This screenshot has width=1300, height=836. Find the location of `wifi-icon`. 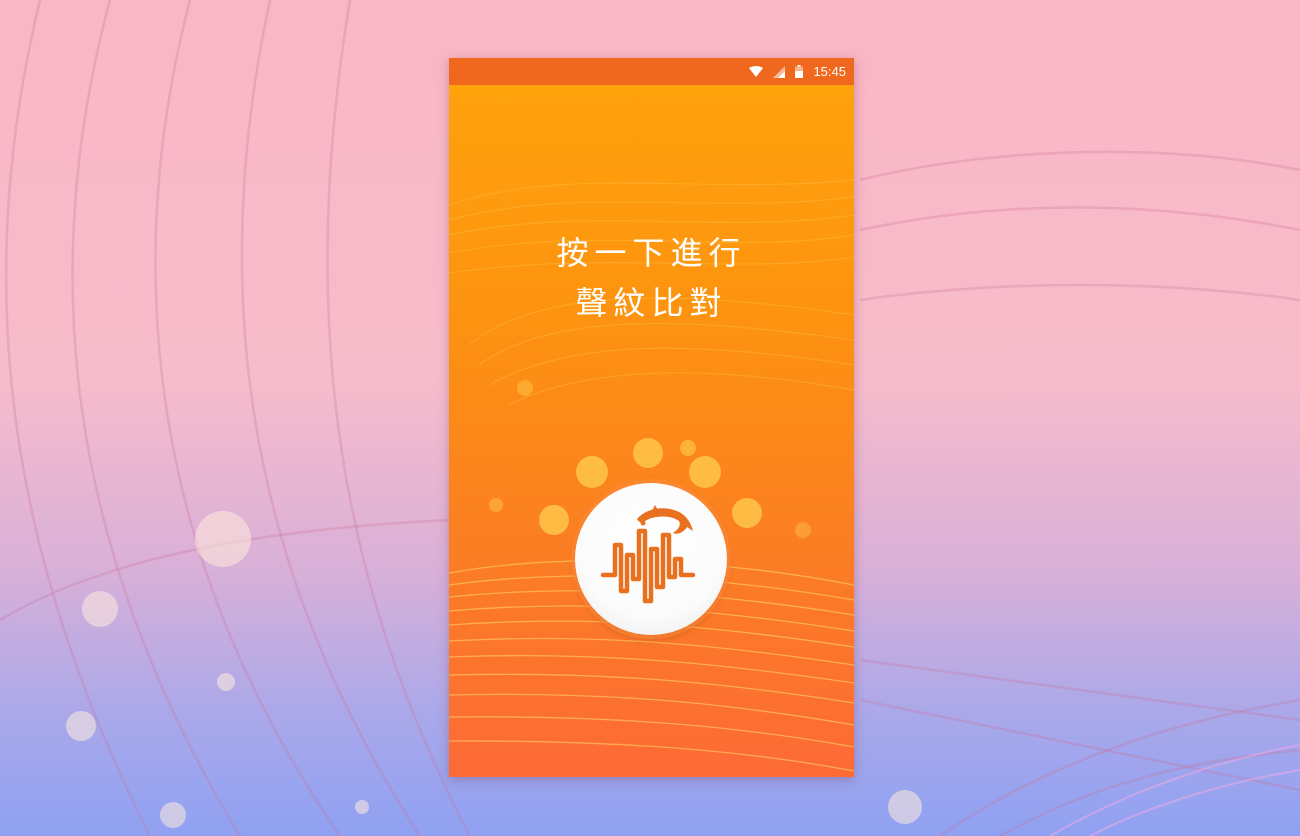

wifi-icon is located at coordinates (756, 71).